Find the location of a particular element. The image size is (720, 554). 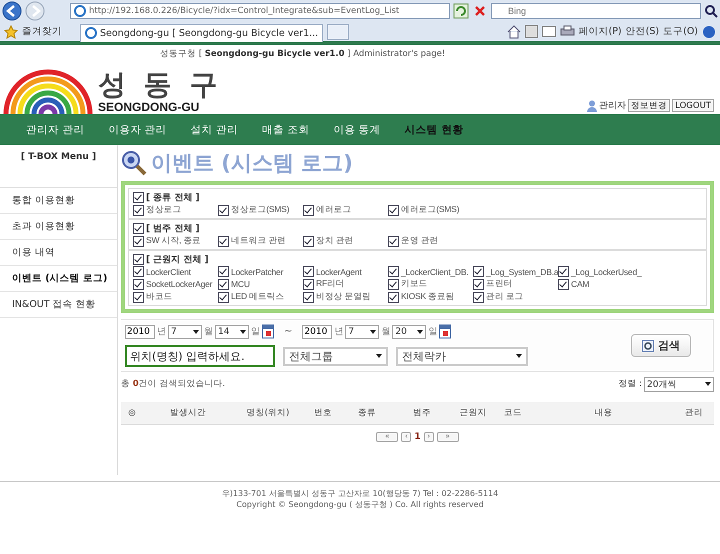

checkbox: 에러로그 is located at coordinates (345, 210).